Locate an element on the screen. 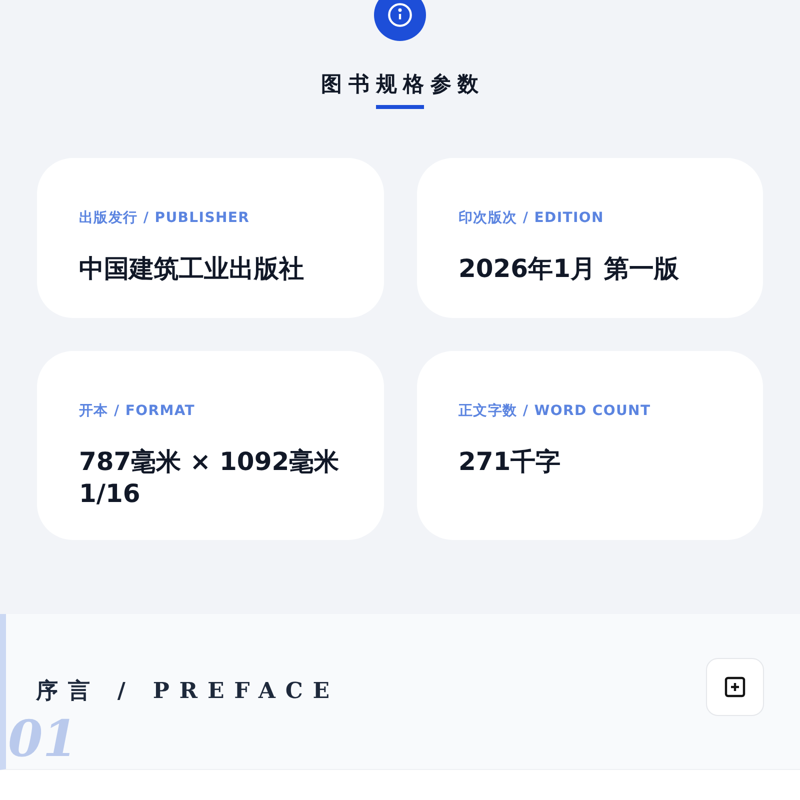 The height and width of the screenshot is (800, 800). title-underline is located at coordinates (400, 106).